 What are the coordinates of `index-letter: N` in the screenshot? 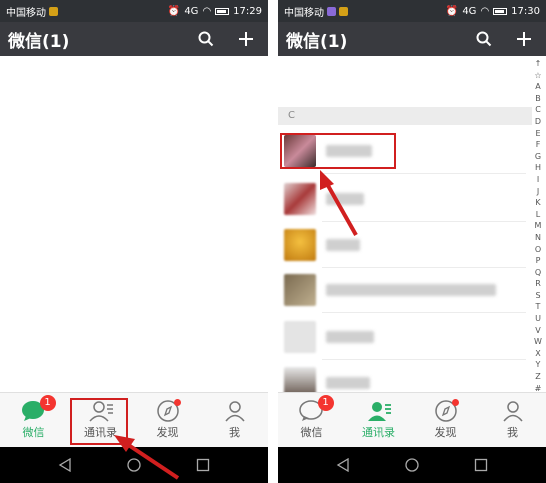 It's located at (538, 238).